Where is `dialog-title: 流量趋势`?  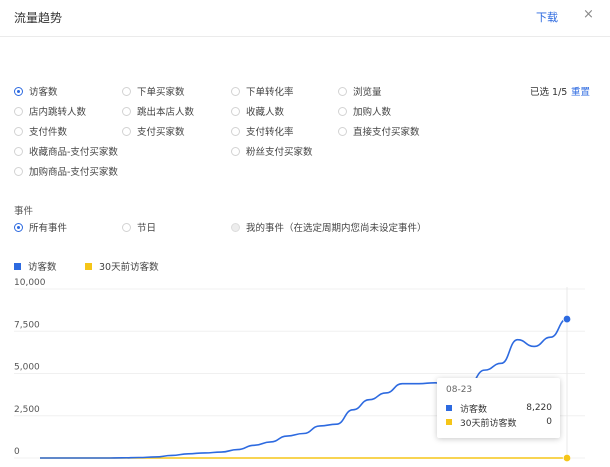
dialog-title: 流量趋势 is located at coordinates (38, 18).